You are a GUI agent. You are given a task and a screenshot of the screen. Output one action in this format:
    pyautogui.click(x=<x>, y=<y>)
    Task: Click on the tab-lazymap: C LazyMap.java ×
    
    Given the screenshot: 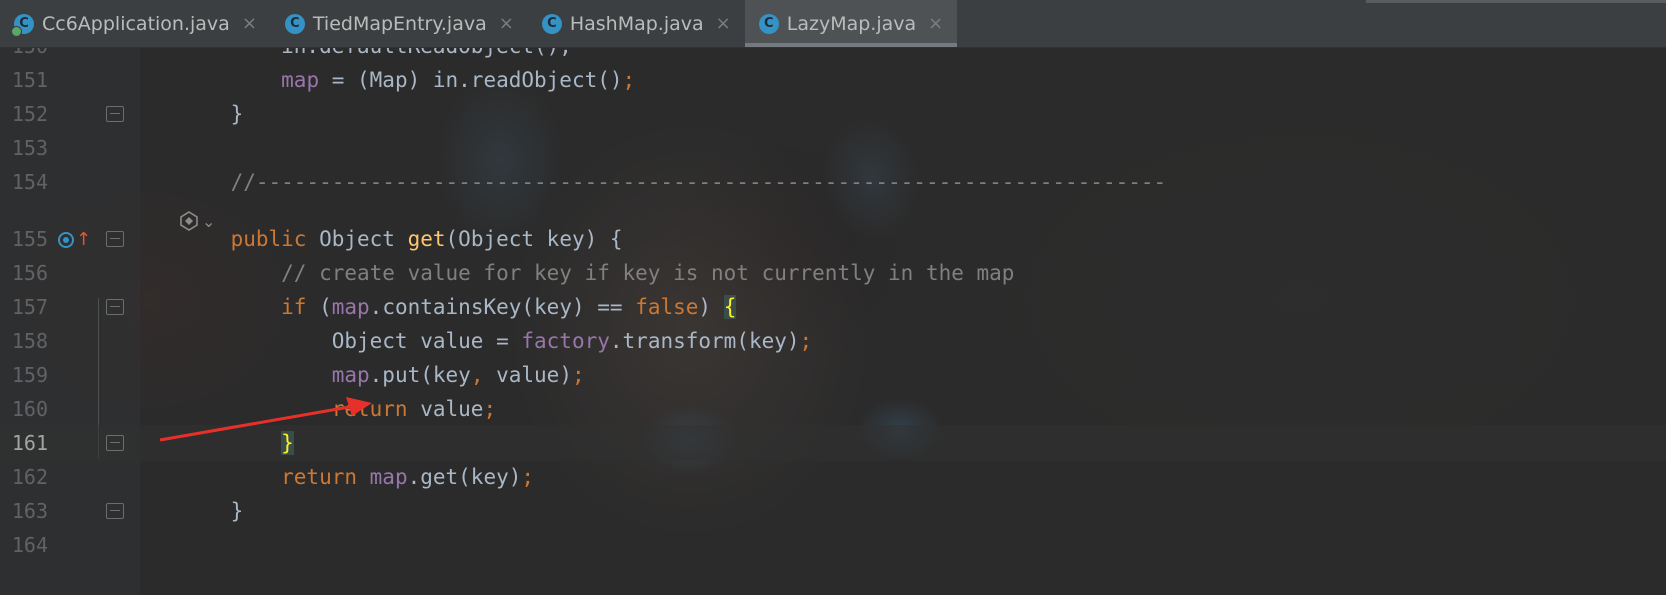 What is the action you would take?
    pyautogui.click(x=851, y=23)
    